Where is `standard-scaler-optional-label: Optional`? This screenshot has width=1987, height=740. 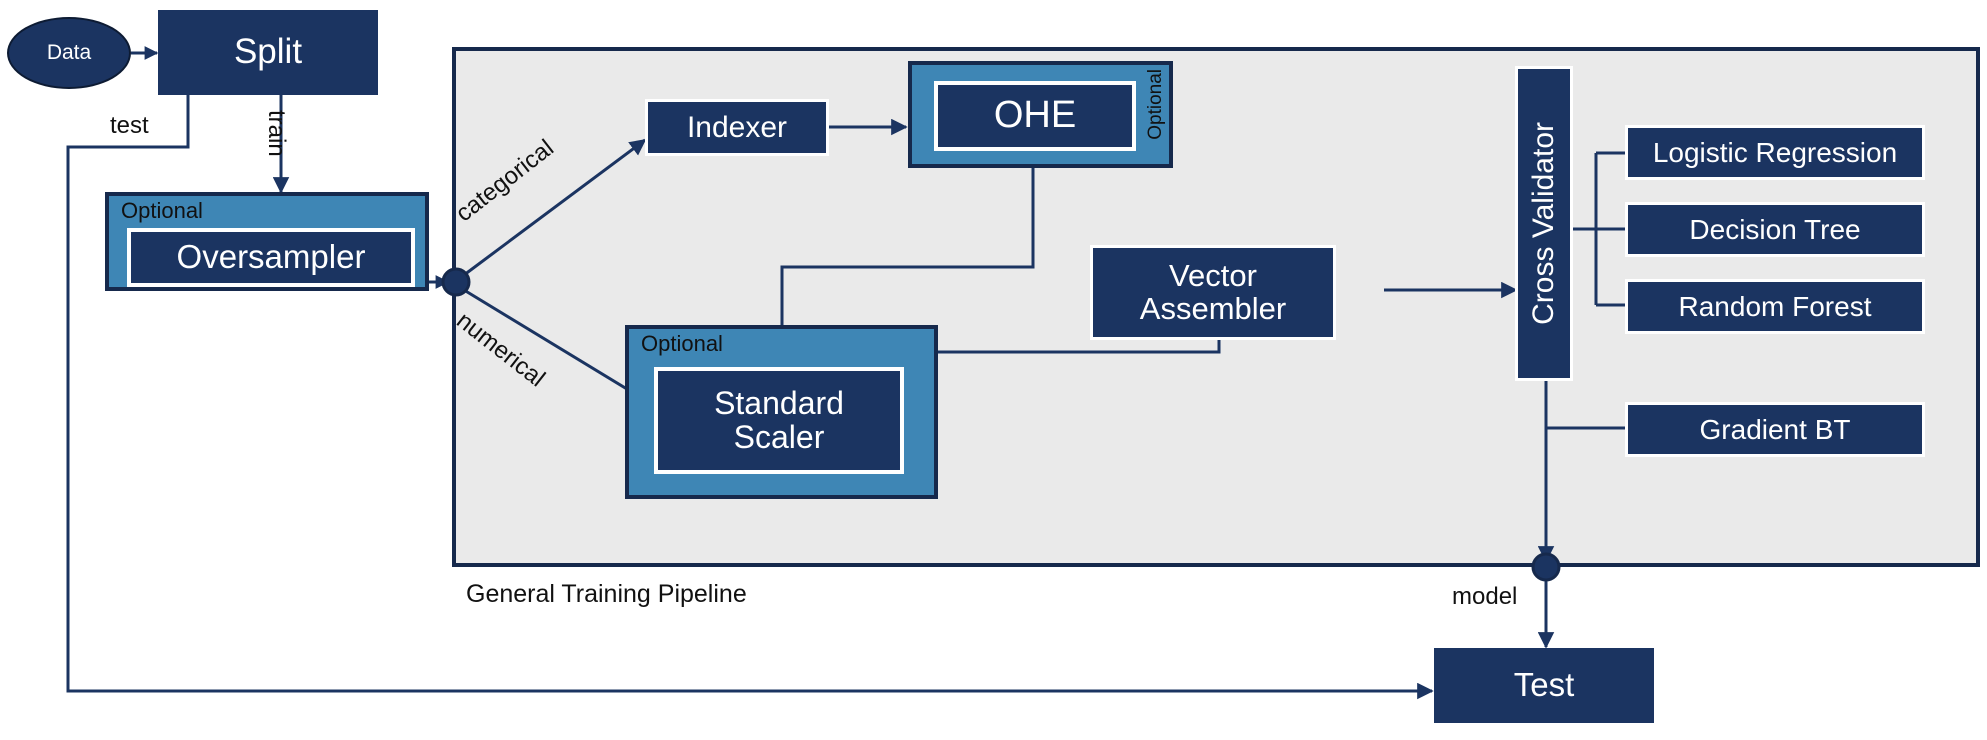 standard-scaler-optional-label: Optional is located at coordinates (682, 343).